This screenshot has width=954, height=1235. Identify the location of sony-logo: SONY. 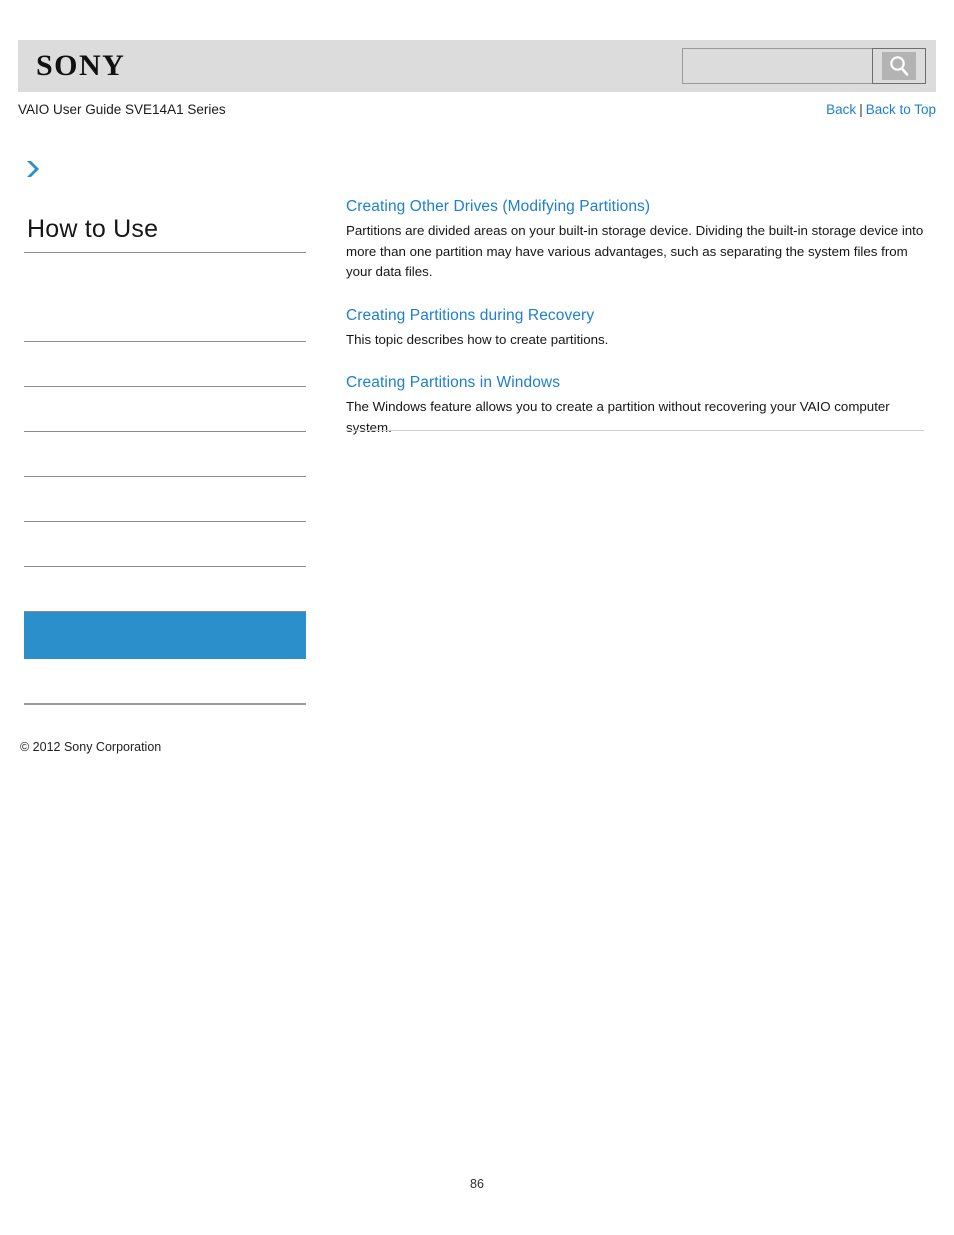
(81, 65).